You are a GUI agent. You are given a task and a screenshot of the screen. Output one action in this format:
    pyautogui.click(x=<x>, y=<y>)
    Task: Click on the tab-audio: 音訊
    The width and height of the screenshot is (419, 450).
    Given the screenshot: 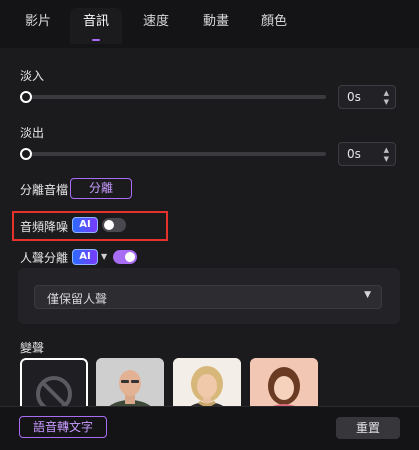 What is the action you would take?
    pyautogui.click(x=96, y=26)
    